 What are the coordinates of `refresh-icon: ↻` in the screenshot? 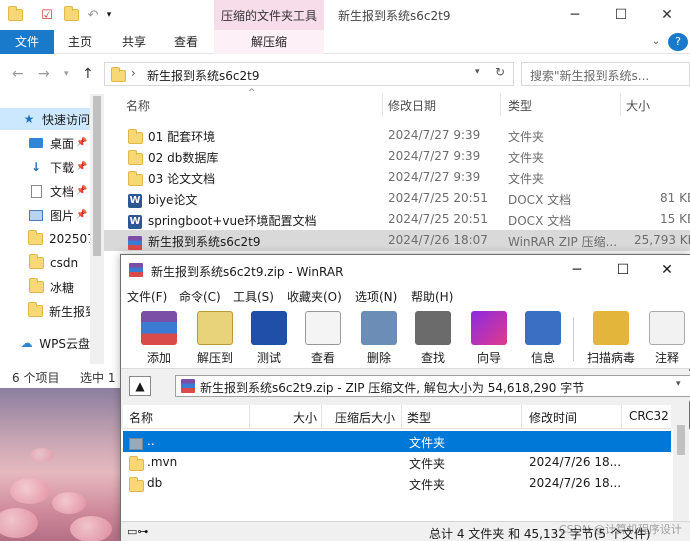 It's located at (500, 72).